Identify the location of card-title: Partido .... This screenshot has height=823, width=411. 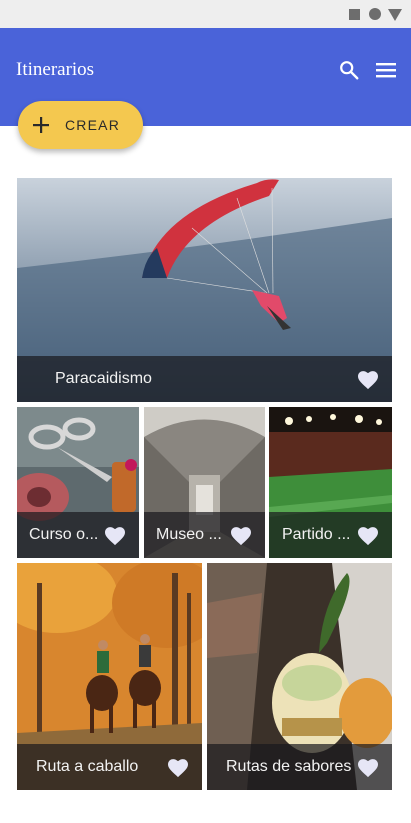
(316, 534).